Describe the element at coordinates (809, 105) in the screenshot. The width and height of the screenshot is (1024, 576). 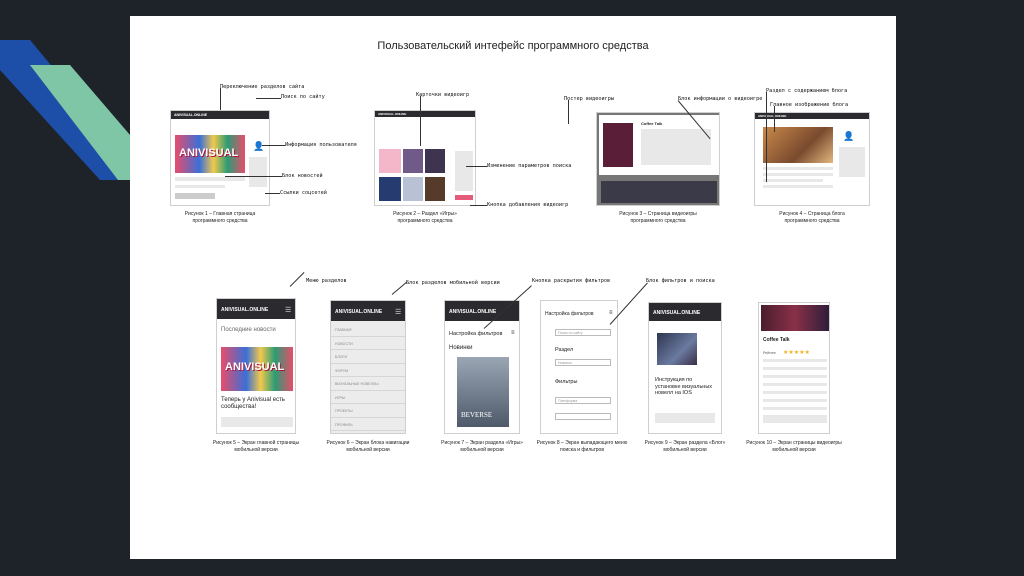
I see `annotation-blog-image: Главное изображение блога` at that location.